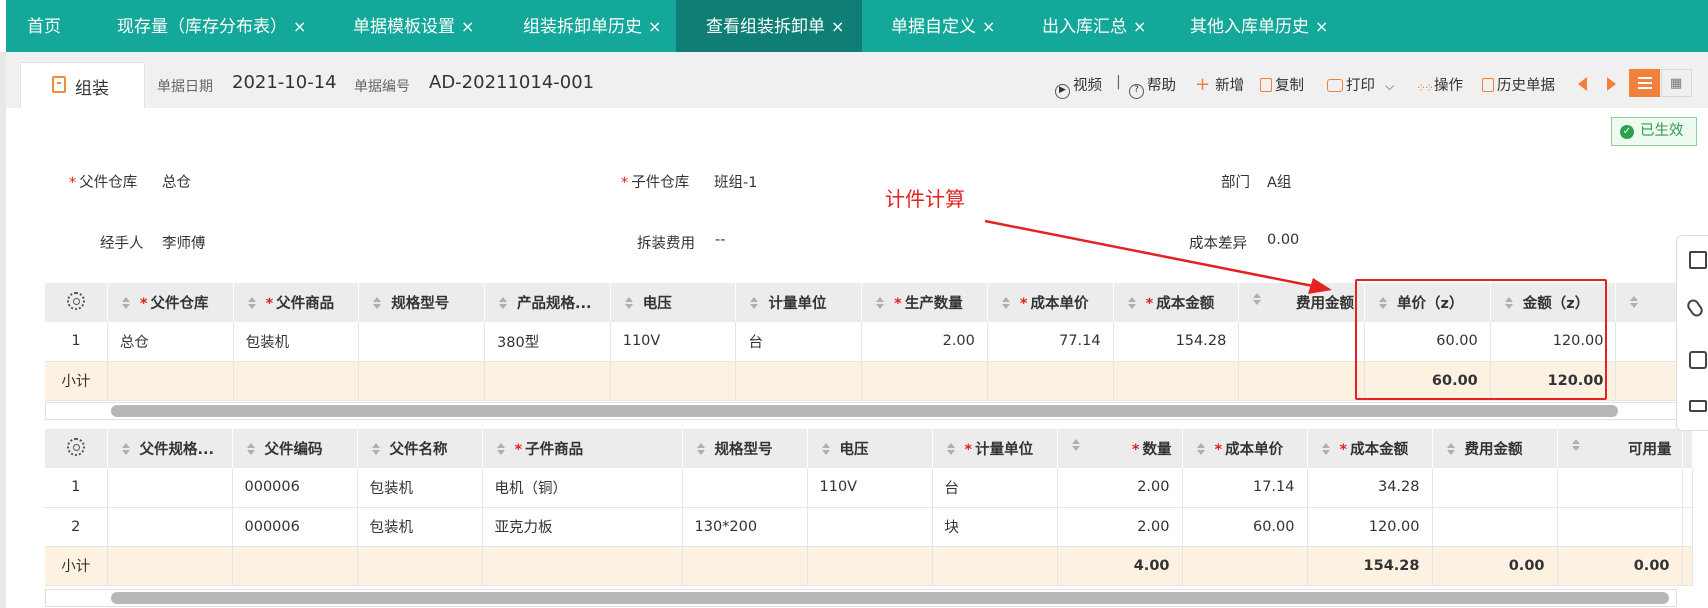 The image size is (1708, 608). I want to click on table-row: 2 000006 包装机 亚克力板 130*200 块 2.00 60.00 120.00, so click(869, 527).